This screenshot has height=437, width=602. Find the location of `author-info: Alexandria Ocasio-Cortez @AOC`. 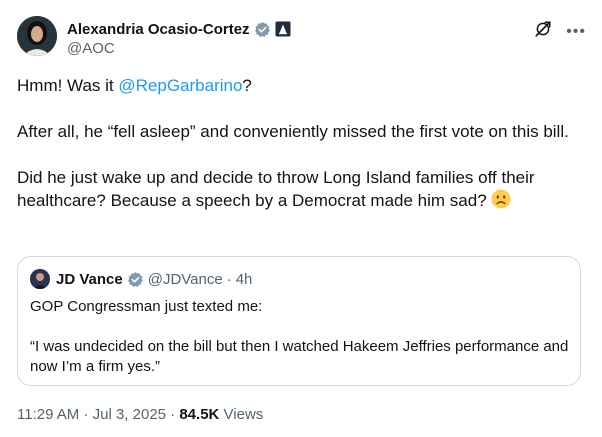

author-info: Alexandria Ocasio-Cortez @AOC is located at coordinates (179, 37).